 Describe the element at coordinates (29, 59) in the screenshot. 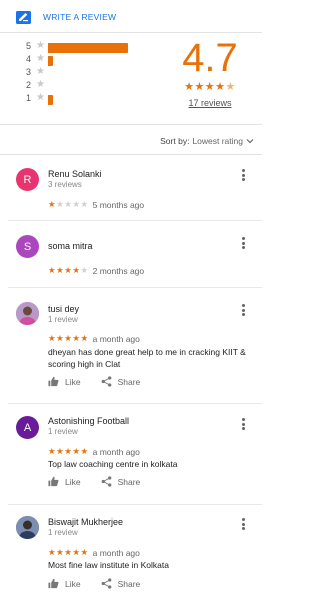

I see `histogram-label: 4` at that location.